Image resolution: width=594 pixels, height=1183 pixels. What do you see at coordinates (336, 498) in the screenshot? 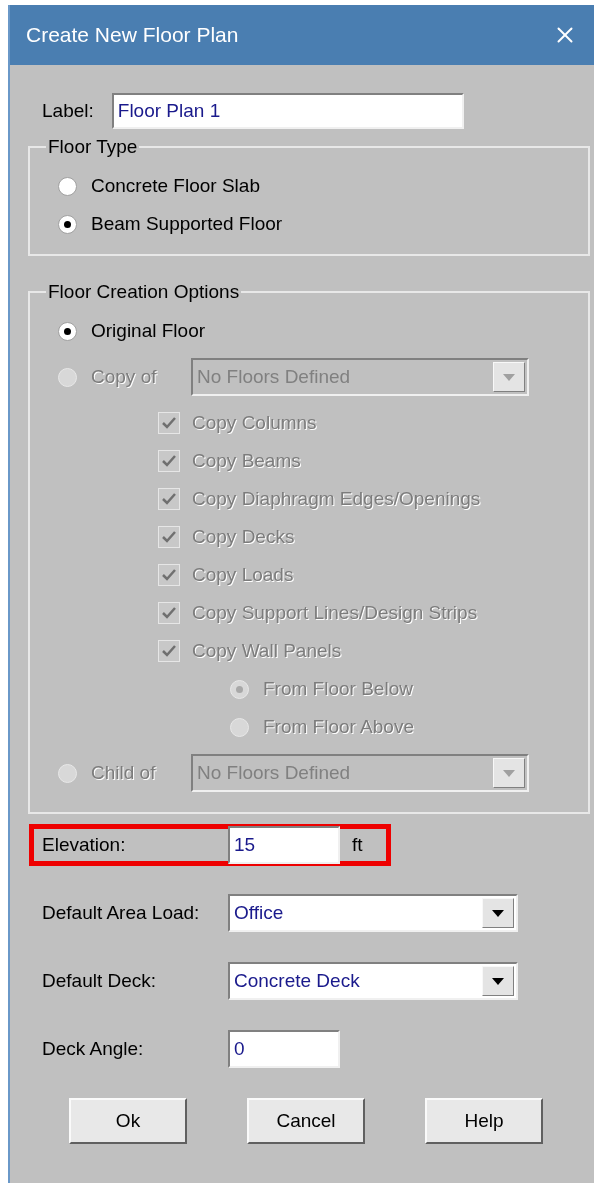
I see `option-label: Copy Diaphragm Edges/Openings` at bounding box center [336, 498].